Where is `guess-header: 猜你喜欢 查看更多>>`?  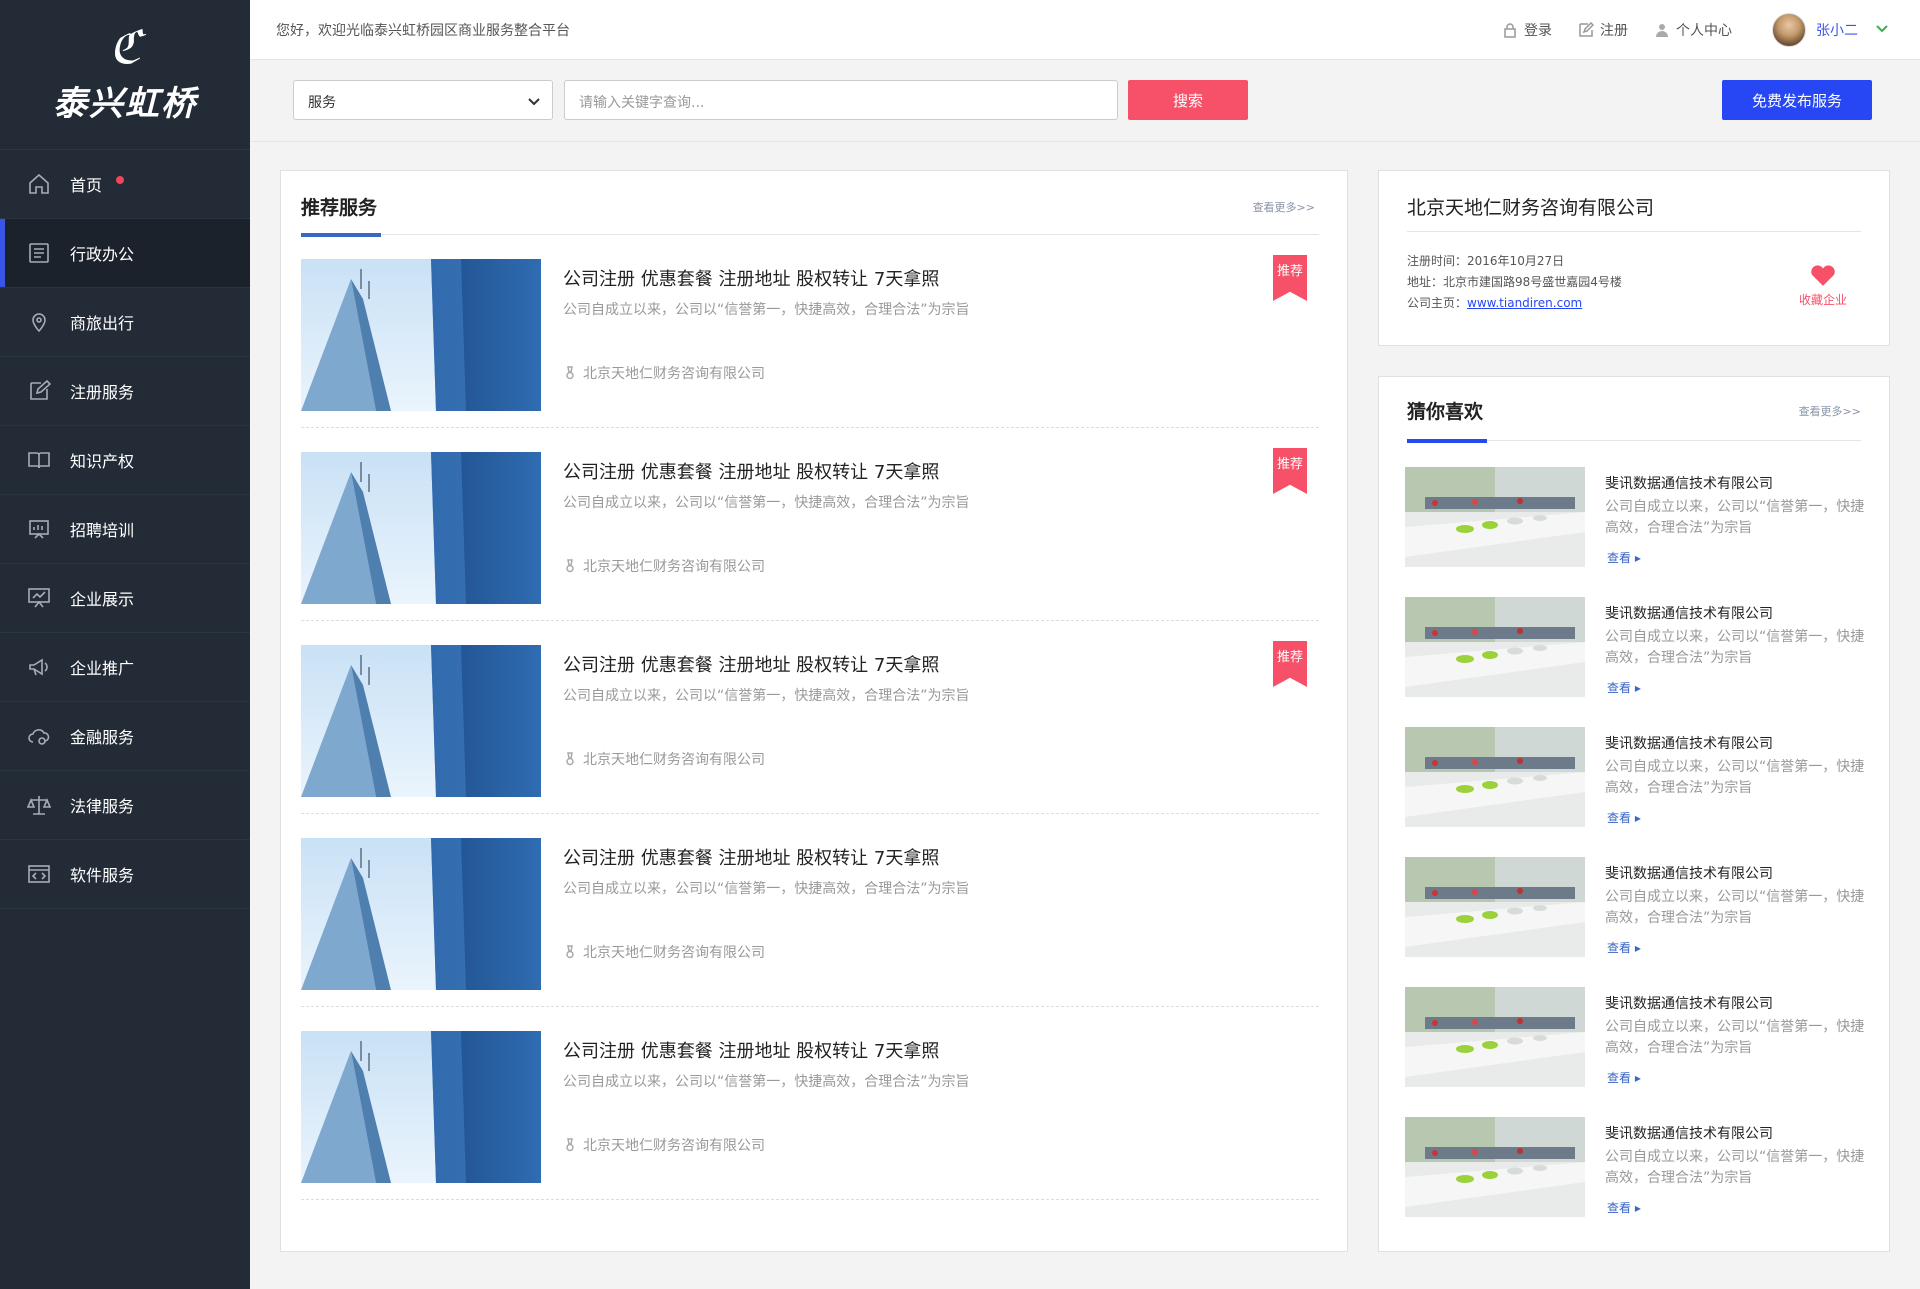 guess-header: 猜你喜欢 查看更多>> is located at coordinates (1634, 410).